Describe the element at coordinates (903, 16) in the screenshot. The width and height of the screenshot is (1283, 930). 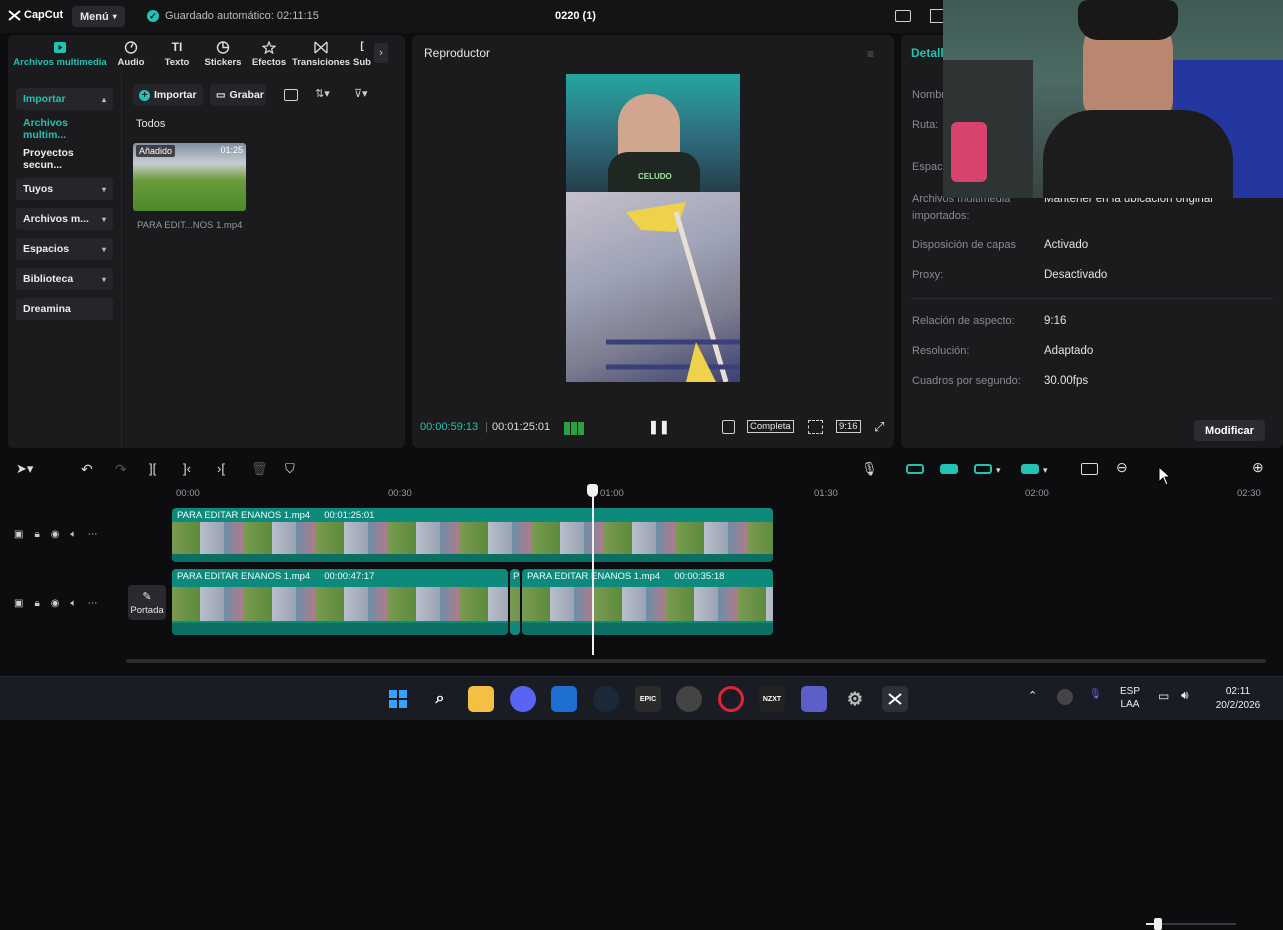
I see `layout-icon` at that location.